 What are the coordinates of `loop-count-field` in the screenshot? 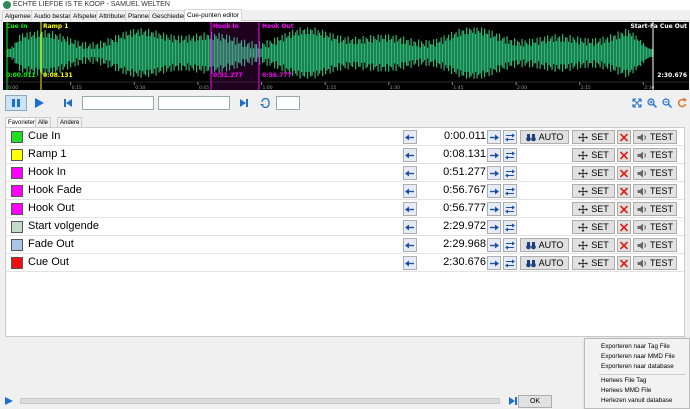 It's located at (288, 103).